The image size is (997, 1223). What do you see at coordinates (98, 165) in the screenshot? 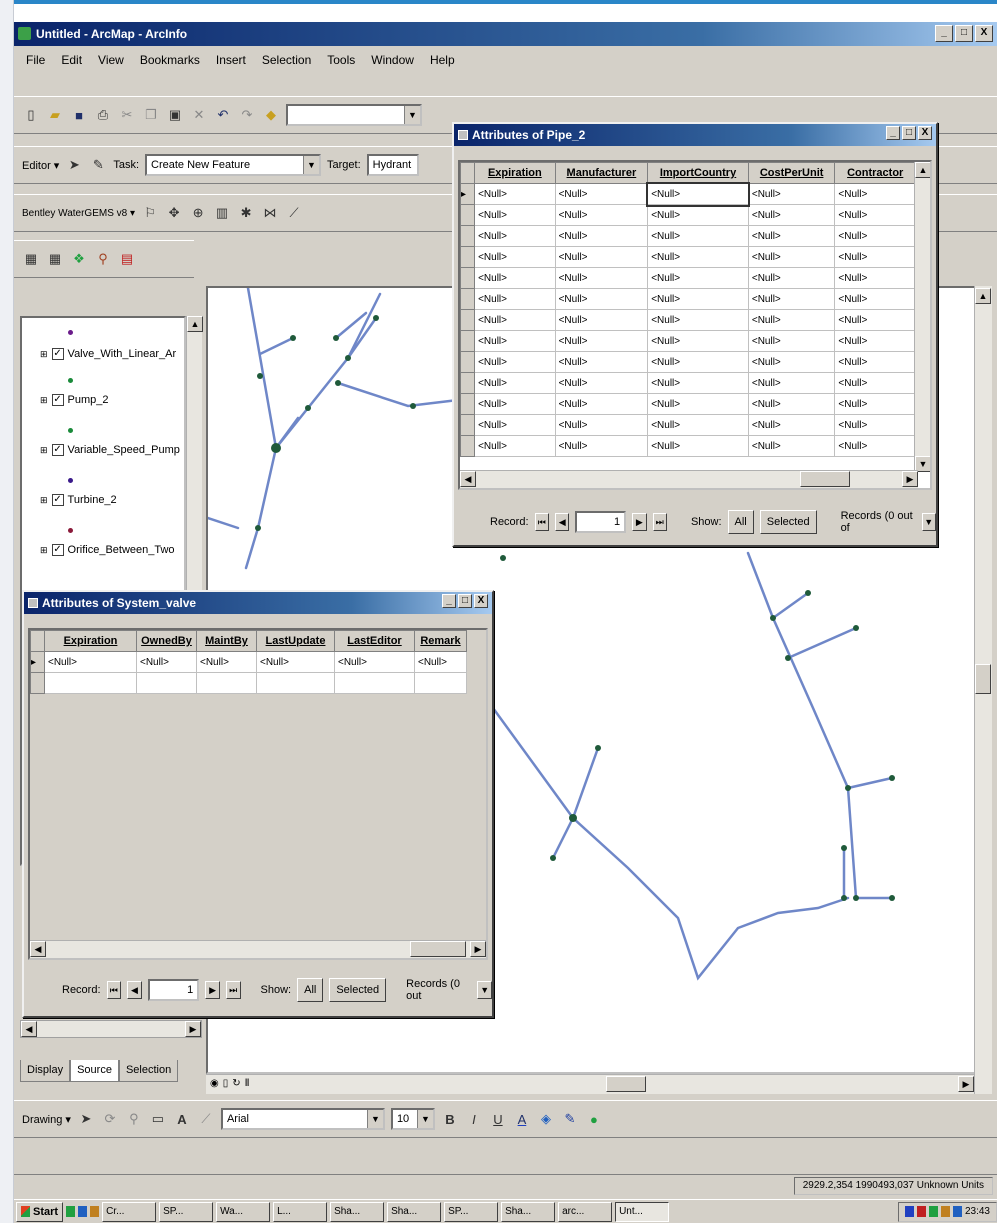
I see `sketch-tool-icon: ✎` at bounding box center [98, 165].